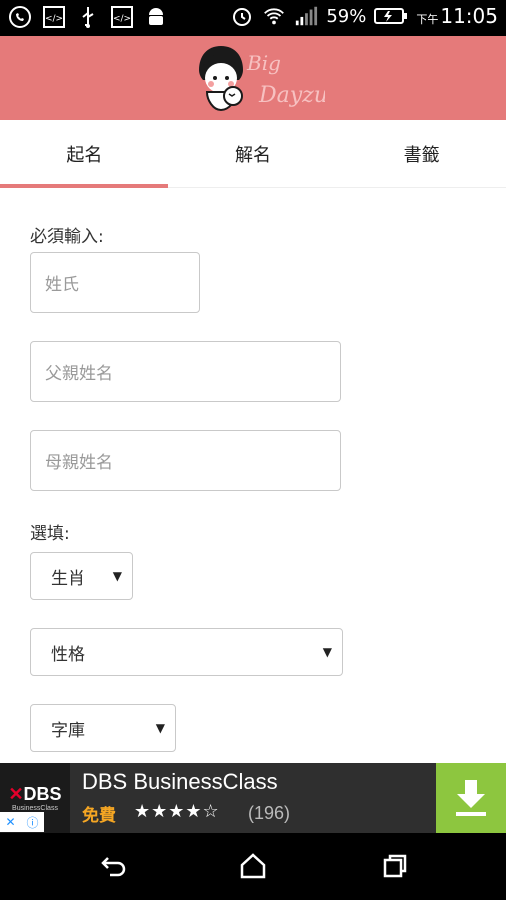  What do you see at coordinates (186, 652) in the screenshot?
I see `personality-select: 性格 ▼` at bounding box center [186, 652].